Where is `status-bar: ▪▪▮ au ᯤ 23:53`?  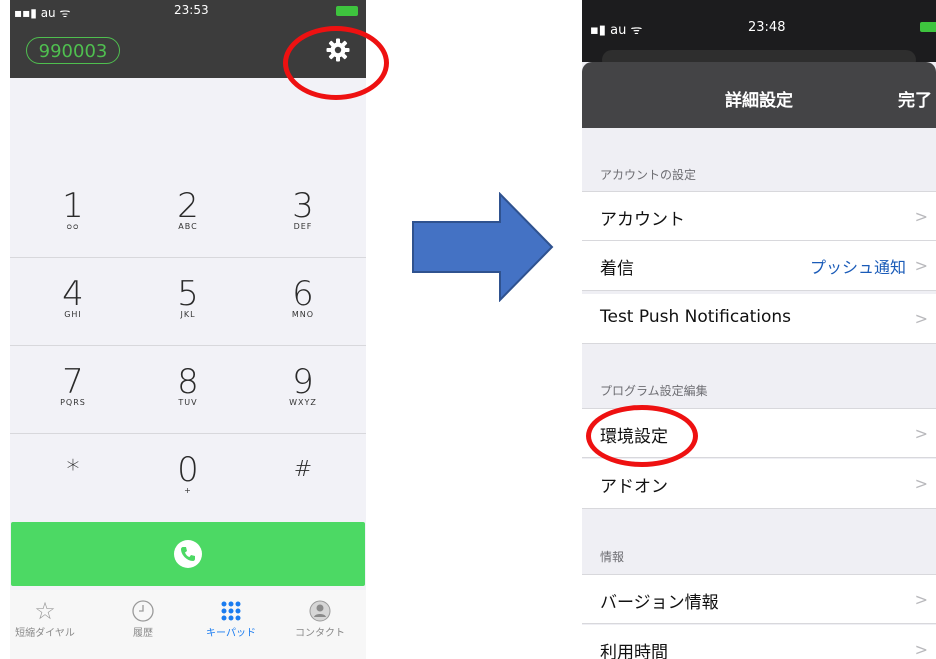
status-bar: ▪▪▮ au ᯤ 23:53 is located at coordinates (188, 11).